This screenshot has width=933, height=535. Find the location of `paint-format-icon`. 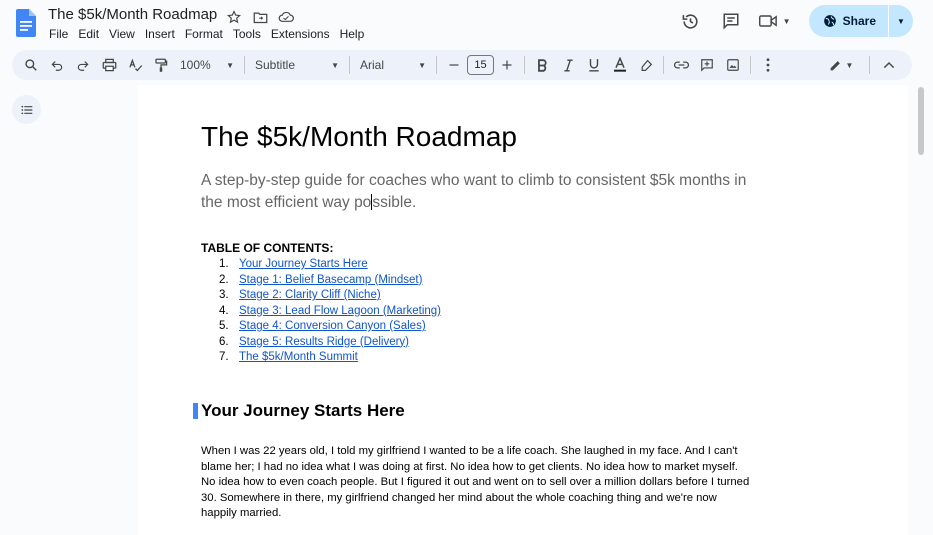

paint-format-icon is located at coordinates (161, 65).